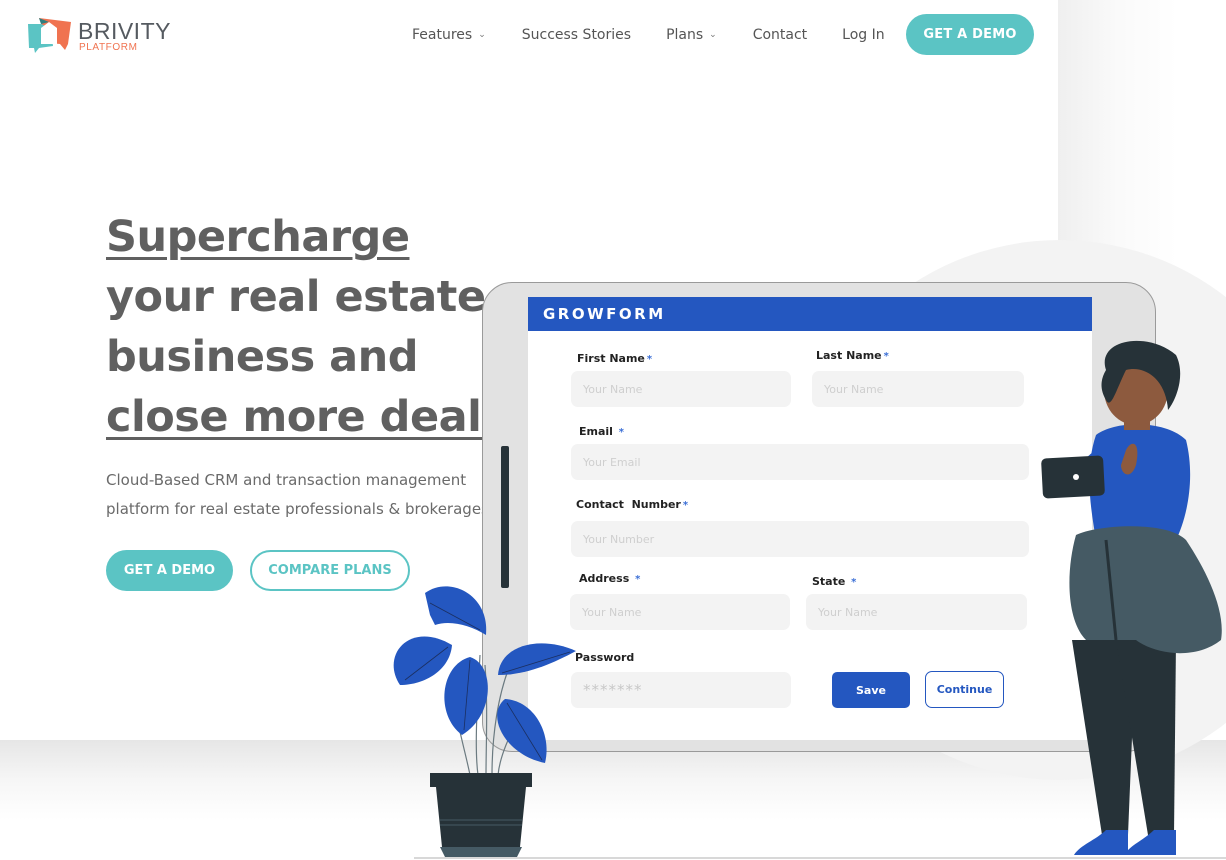 Image resolution: width=1226 pixels, height=860 pixels. Describe the element at coordinates (442, 35) in the screenshot. I see `nav-features-label: Features` at that location.